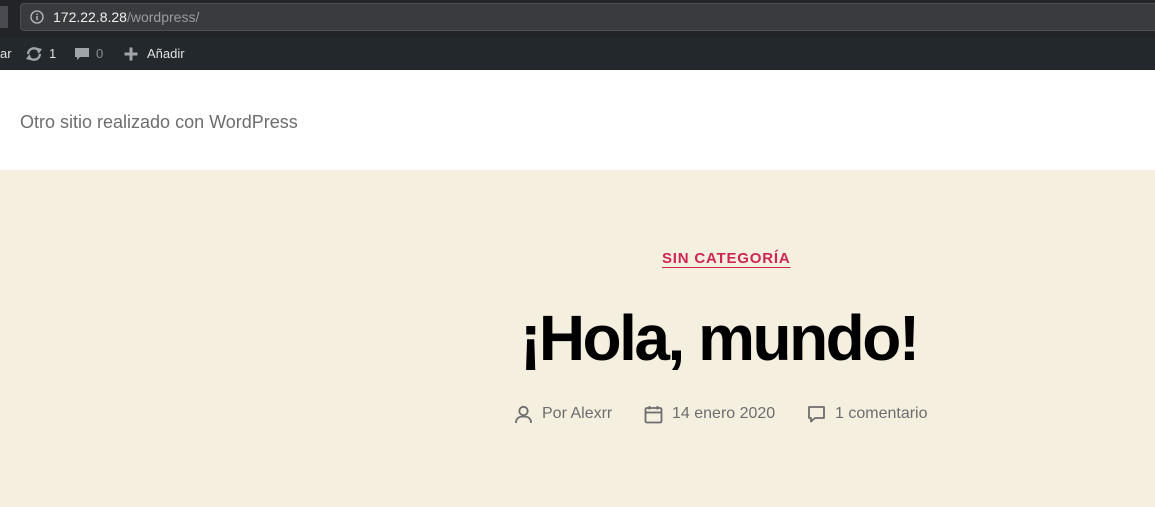 The image size is (1155, 507). I want to click on post-author-label: Por Alexrr, so click(577, 413).